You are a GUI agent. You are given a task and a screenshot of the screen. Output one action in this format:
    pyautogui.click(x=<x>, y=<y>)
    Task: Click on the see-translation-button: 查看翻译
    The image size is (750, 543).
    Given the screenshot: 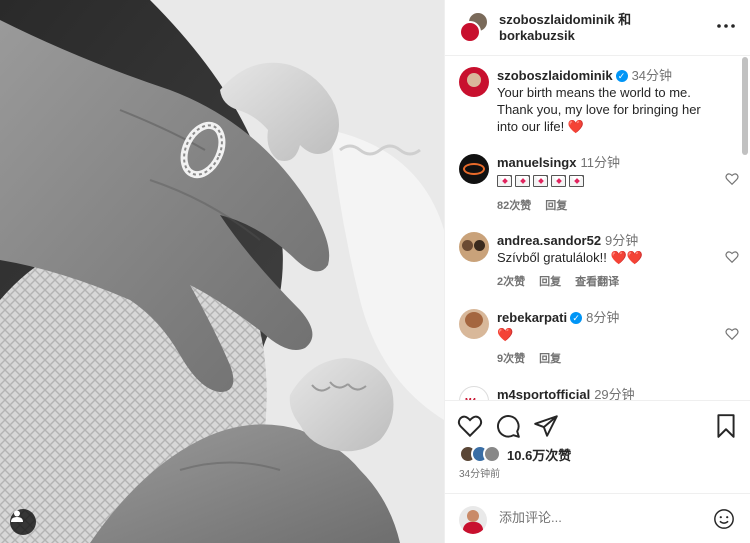 What is the action you would take?
    pyautogui.click(x=597, y=282)
    